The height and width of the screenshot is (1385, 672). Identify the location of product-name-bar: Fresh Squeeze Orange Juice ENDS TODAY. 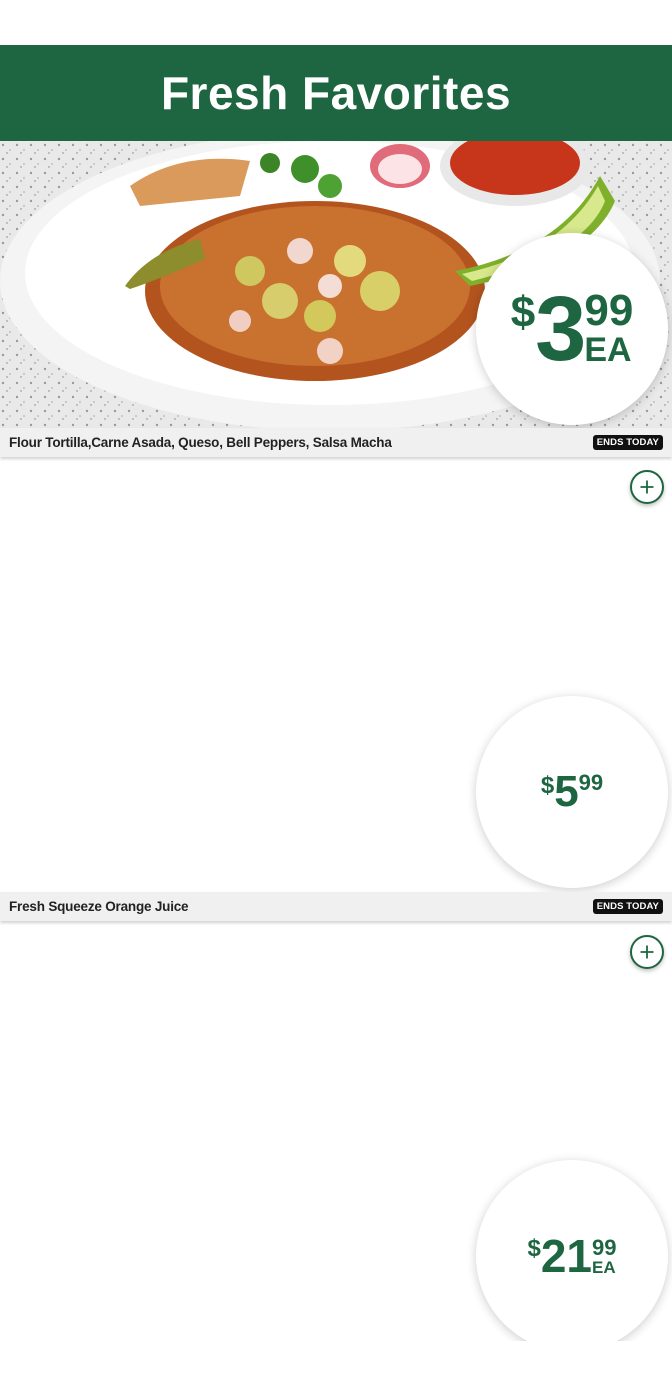
(336, 906).